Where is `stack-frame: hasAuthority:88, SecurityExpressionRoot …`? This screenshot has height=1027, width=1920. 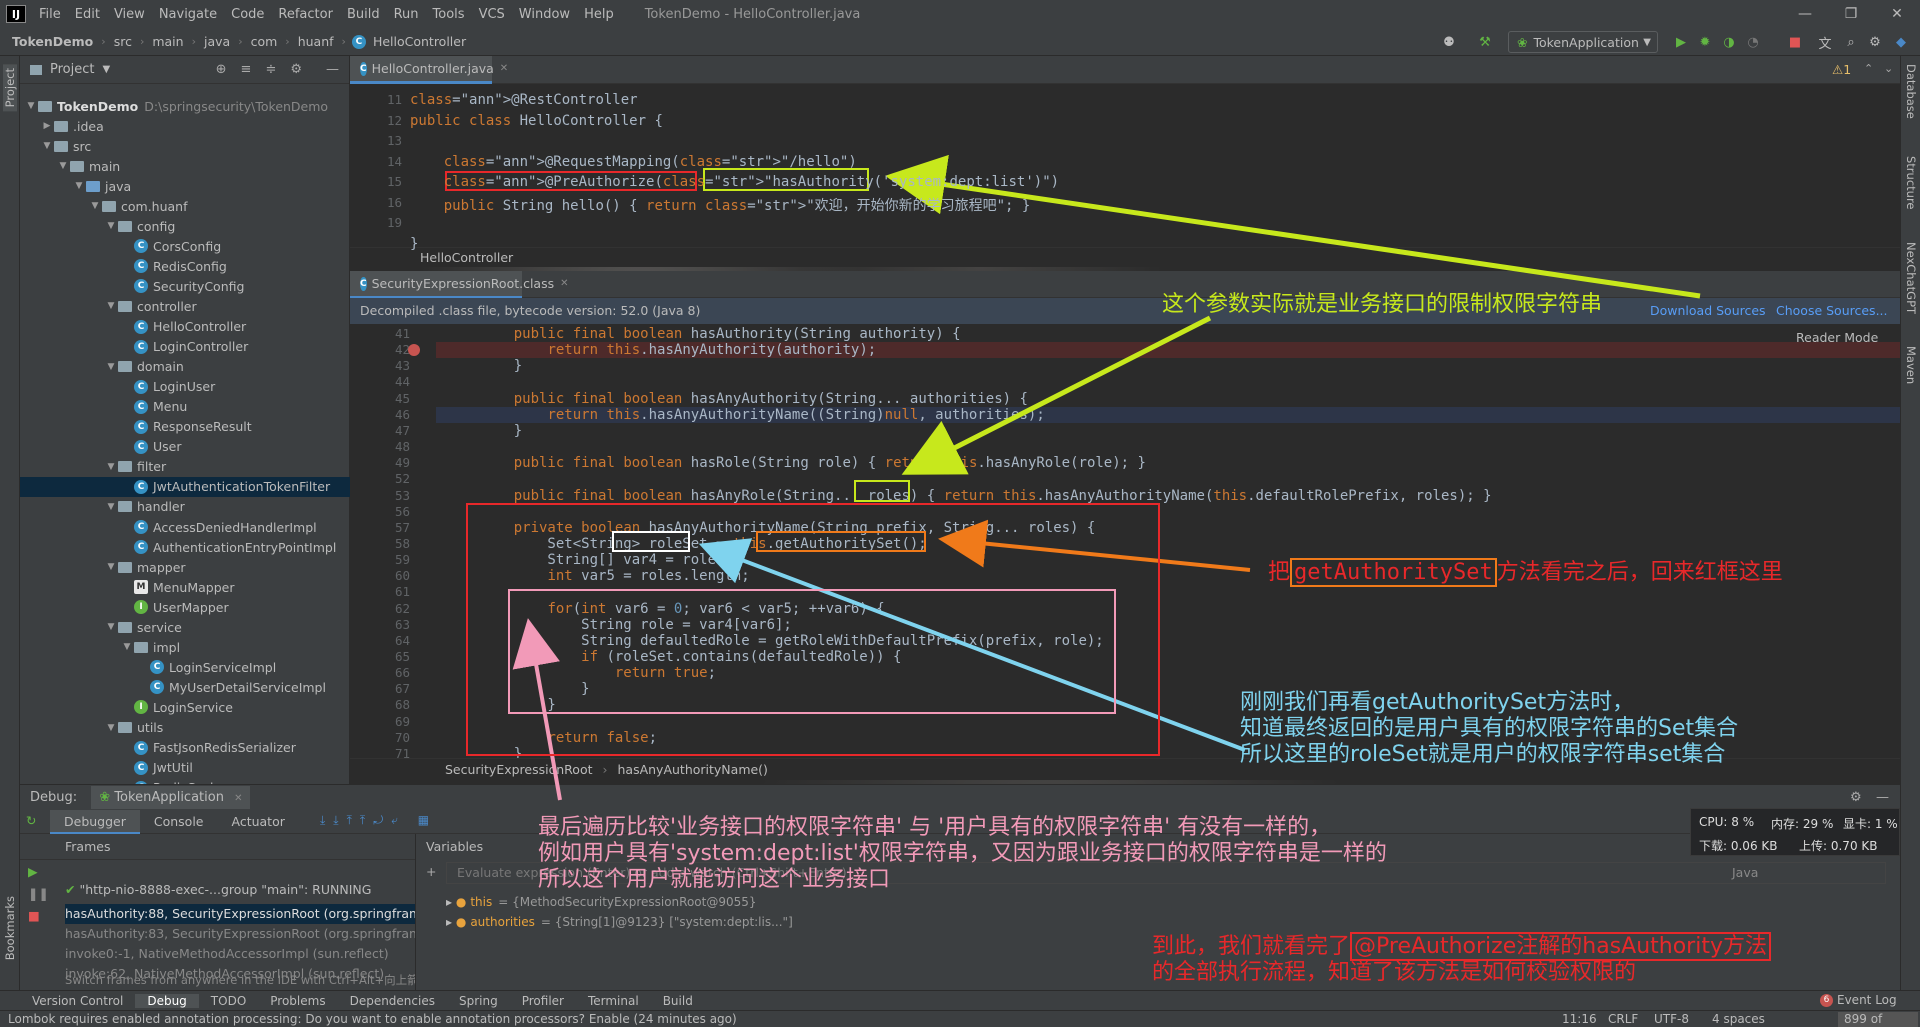
stack-frame: hasAuthority:88, SecurityExpressionRoot … is located at coordinates (240, 914).